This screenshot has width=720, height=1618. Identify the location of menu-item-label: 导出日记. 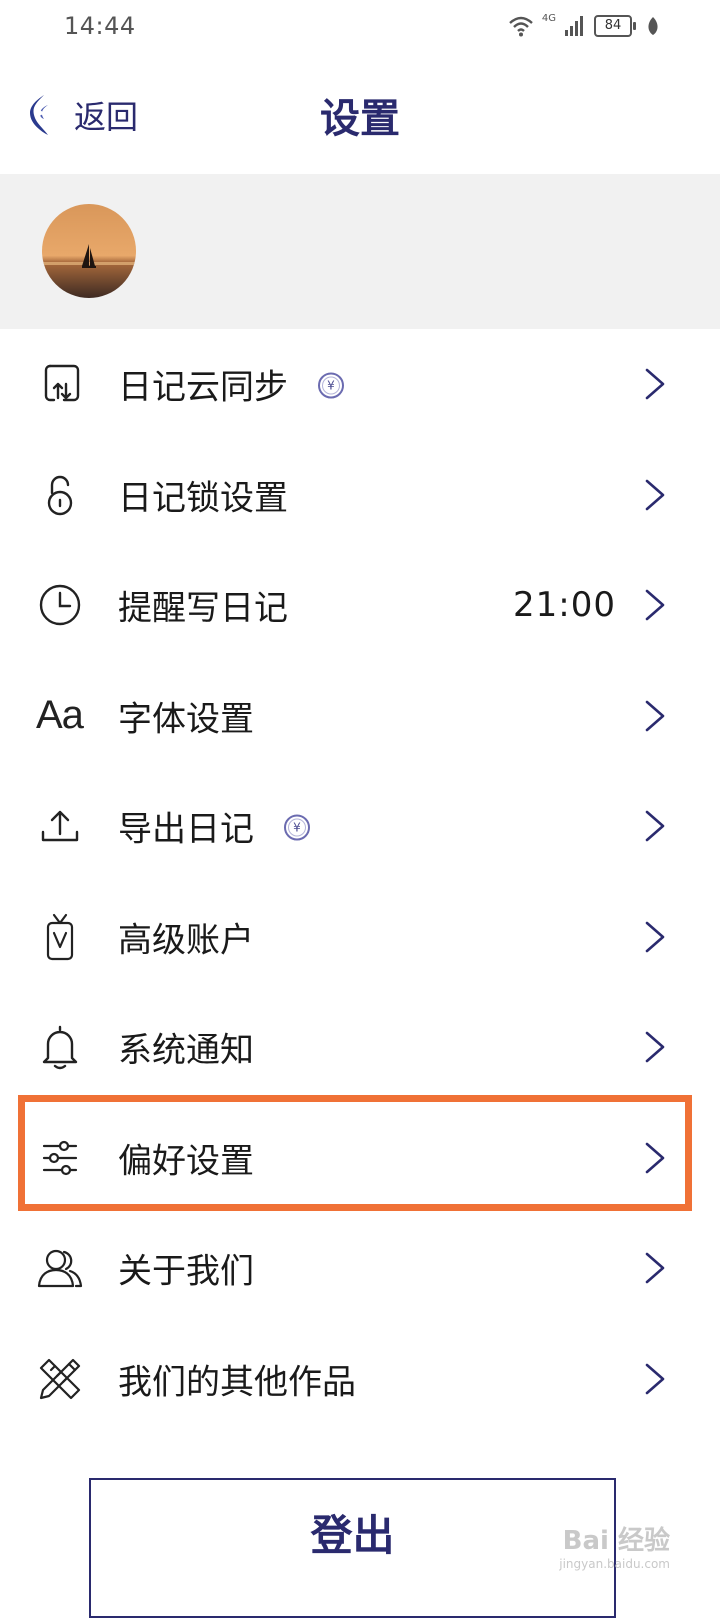
(186, 829).